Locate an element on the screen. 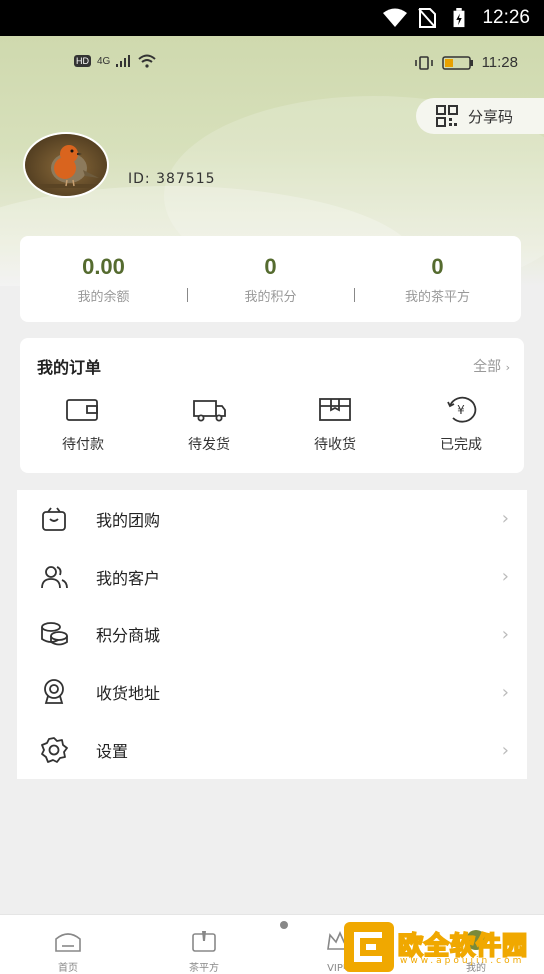 The height and width of the screenshot is (974, 544). order-item-label: 待收货 is located at coordinates (335, 445).